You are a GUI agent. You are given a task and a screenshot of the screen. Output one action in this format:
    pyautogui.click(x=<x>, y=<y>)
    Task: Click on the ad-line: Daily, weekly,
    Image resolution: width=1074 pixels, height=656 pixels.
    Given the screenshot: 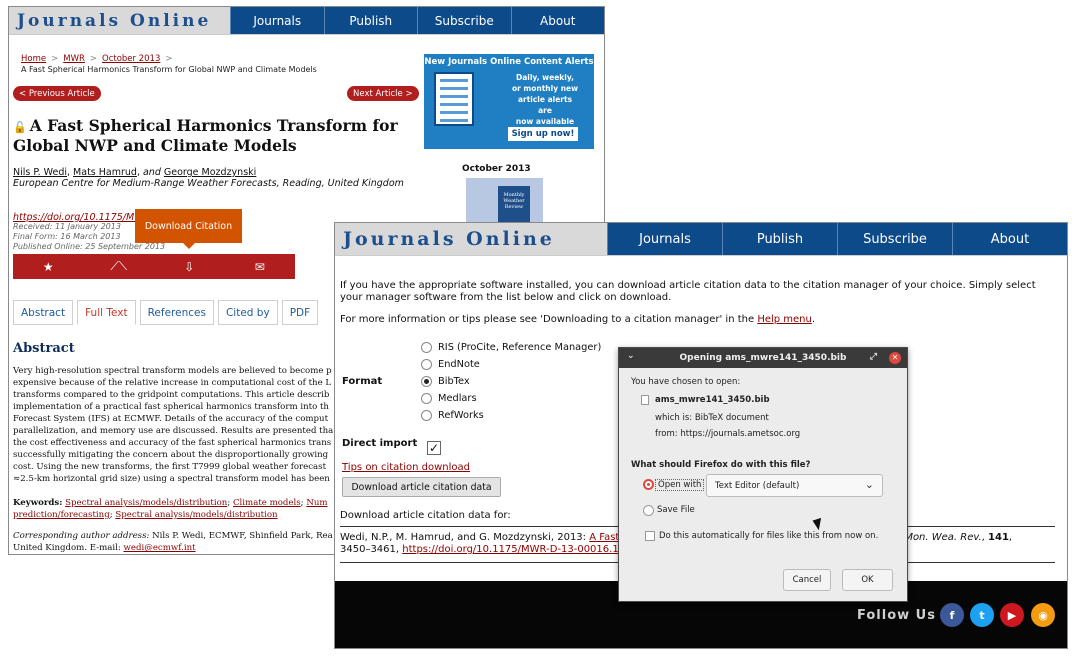 What is the action you would take?
    pyautogui.click(x=544, y=77)
    